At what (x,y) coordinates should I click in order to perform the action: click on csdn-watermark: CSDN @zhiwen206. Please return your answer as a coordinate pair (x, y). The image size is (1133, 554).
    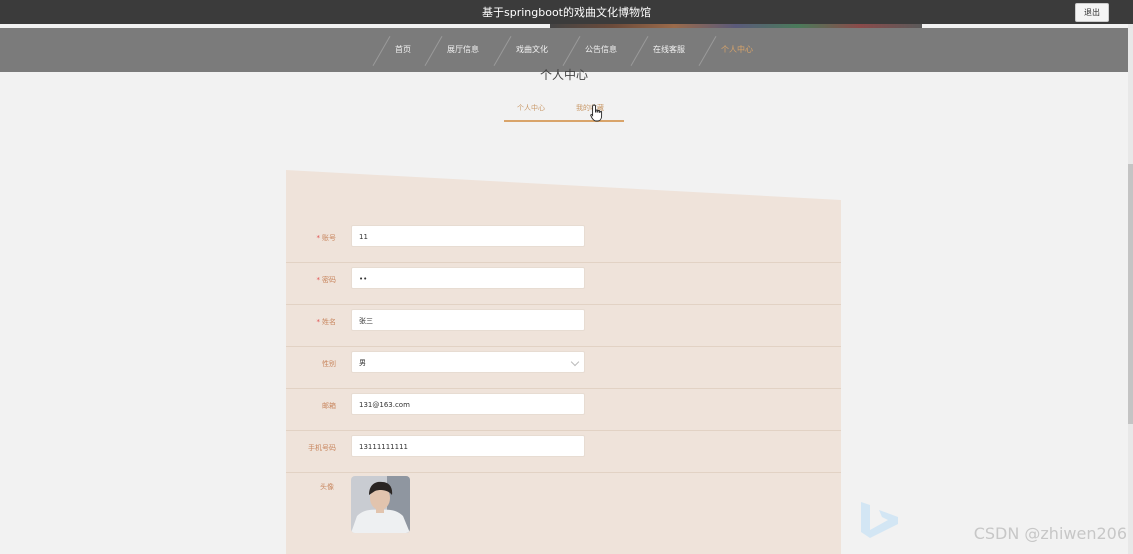
    Looking at the image, I should click on (1050, 533).